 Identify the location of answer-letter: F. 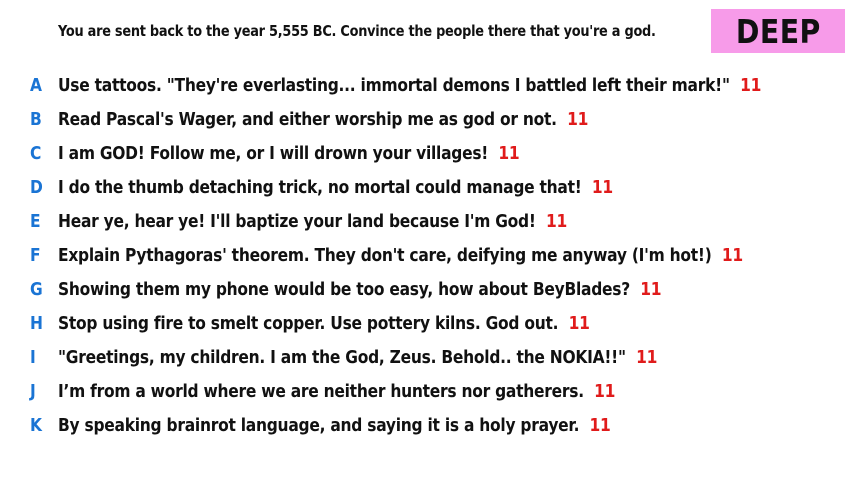
(35, 255).